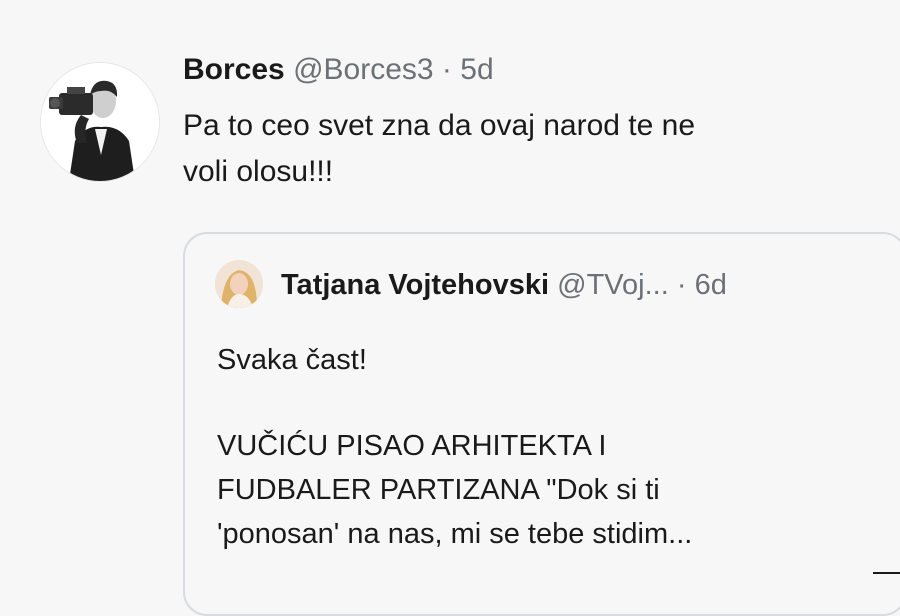 This screenshot has width=900, height=616. I want to click on edge-divider, so click(886, 573).